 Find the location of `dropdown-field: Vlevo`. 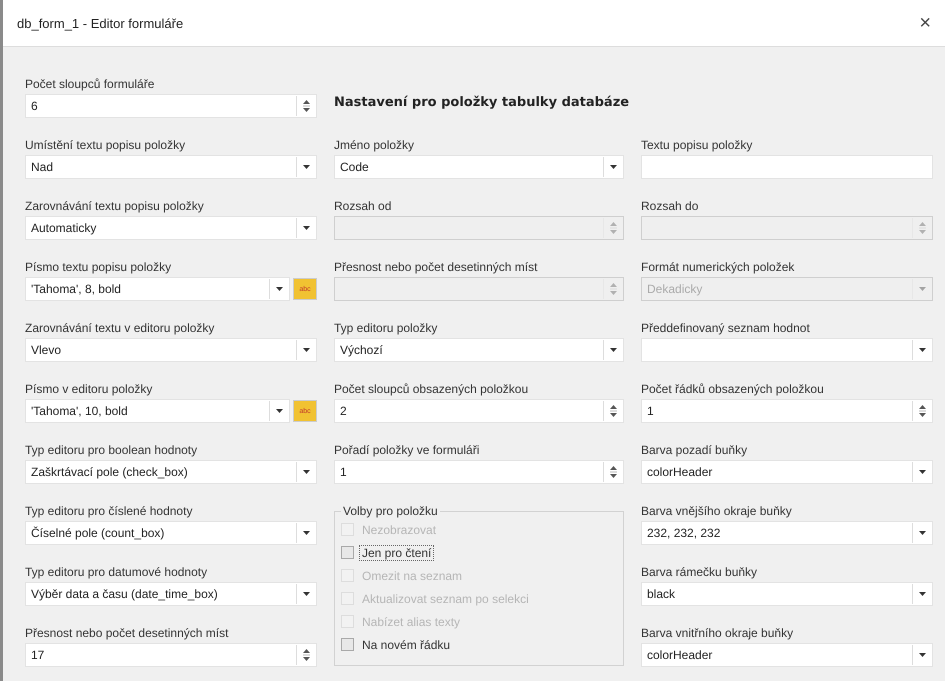

dropdown-field: Vlevo is located at coordinates (171, 350).